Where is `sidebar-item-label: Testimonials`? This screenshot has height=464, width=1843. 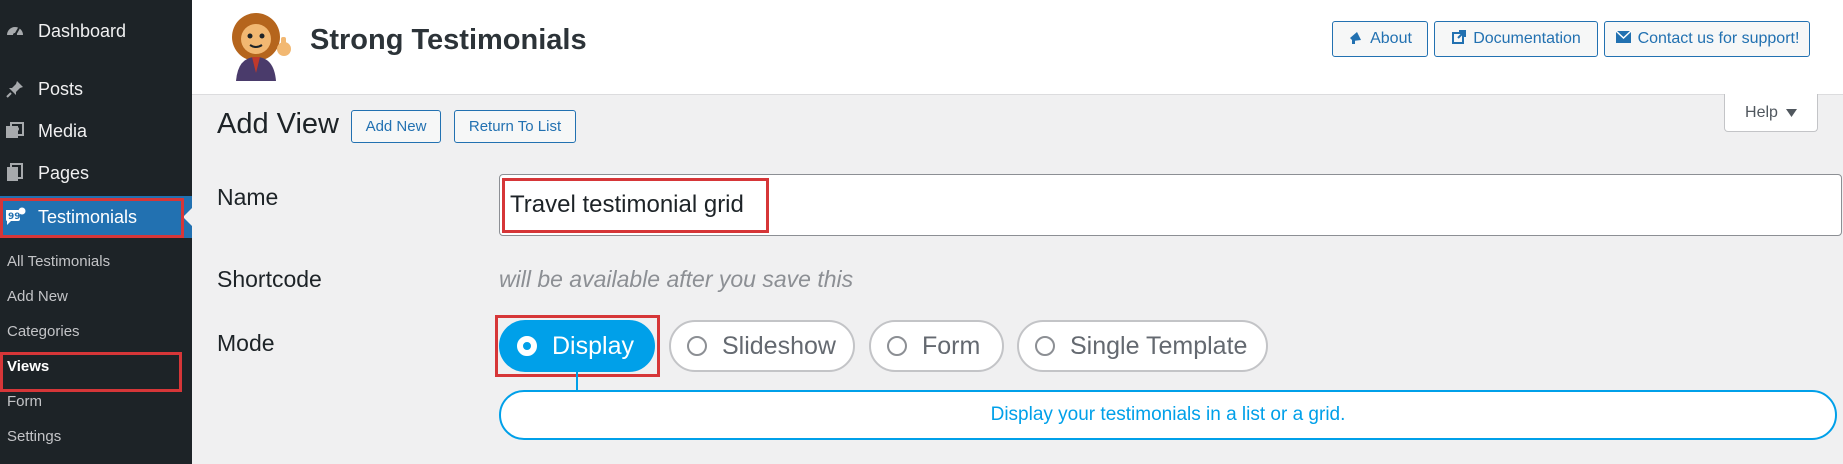 sidebar-item-label: Testimonials is located at coordinates (88, 216).